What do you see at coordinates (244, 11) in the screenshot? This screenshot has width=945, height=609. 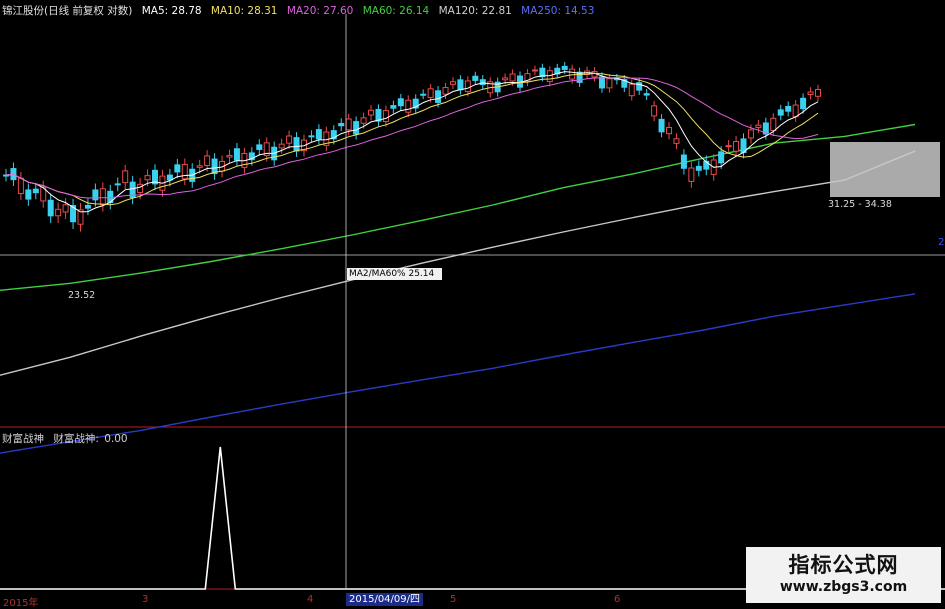 I see `ma10-label: MA10: 28.31` at bounding box center [244, 11].